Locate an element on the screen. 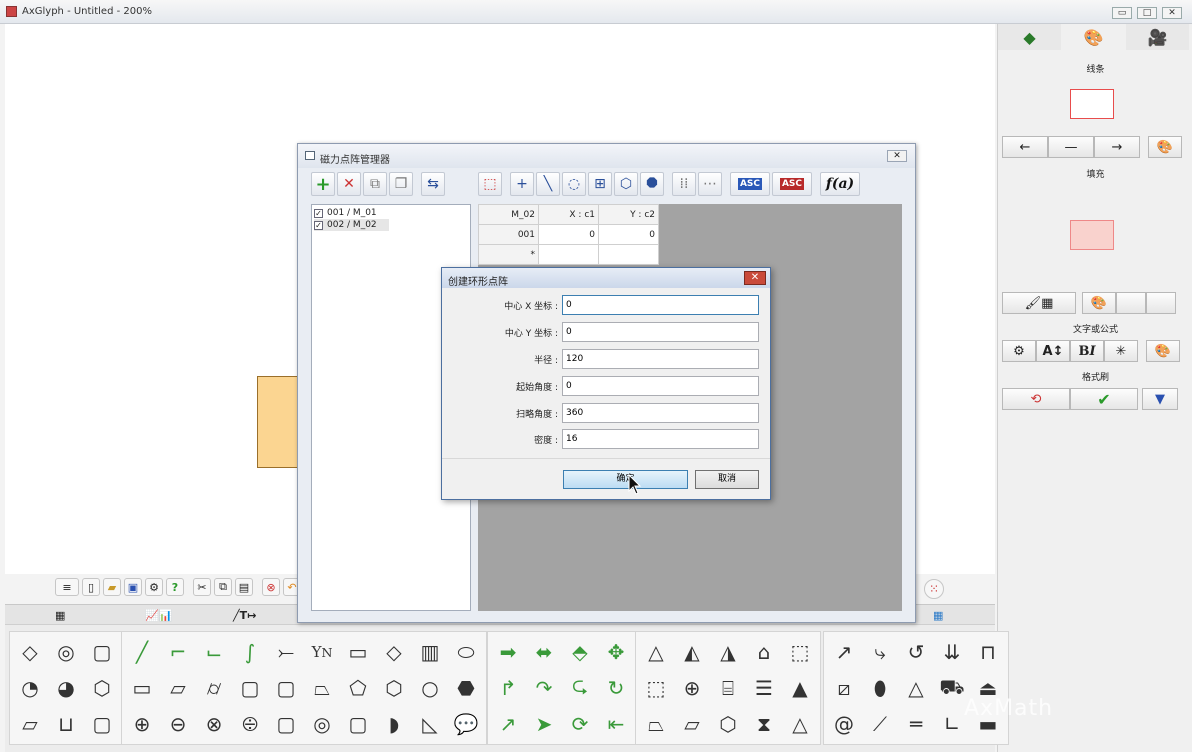  hexagon-icon: ⬡ is located at coordinates (394, 688).